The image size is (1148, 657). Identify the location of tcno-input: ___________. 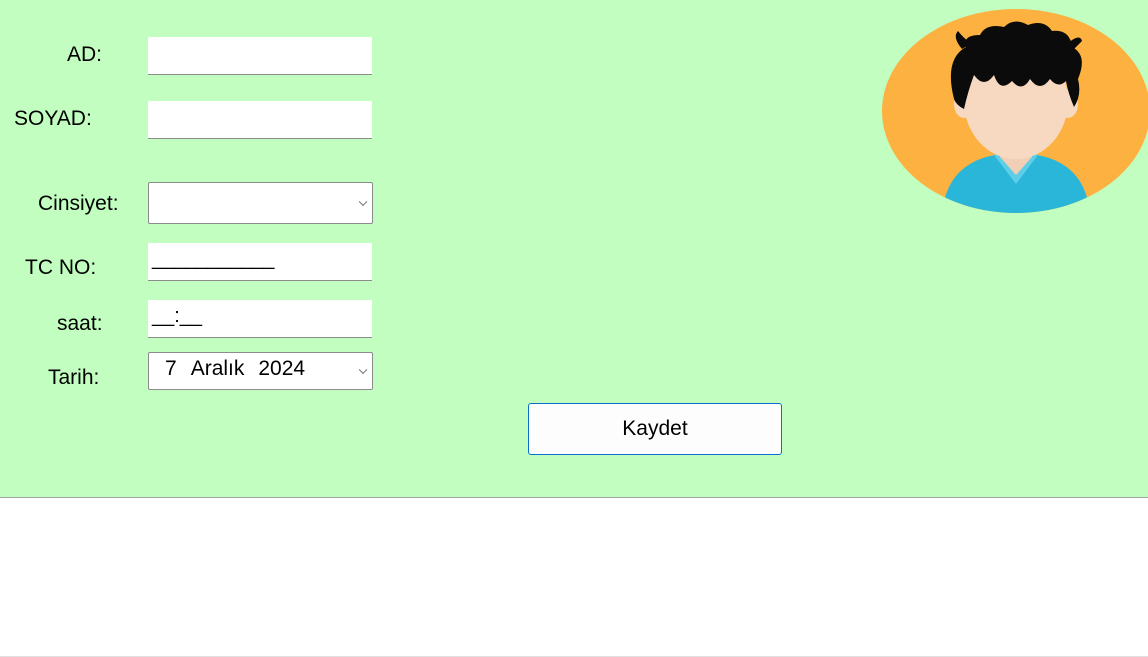
(260, 262).